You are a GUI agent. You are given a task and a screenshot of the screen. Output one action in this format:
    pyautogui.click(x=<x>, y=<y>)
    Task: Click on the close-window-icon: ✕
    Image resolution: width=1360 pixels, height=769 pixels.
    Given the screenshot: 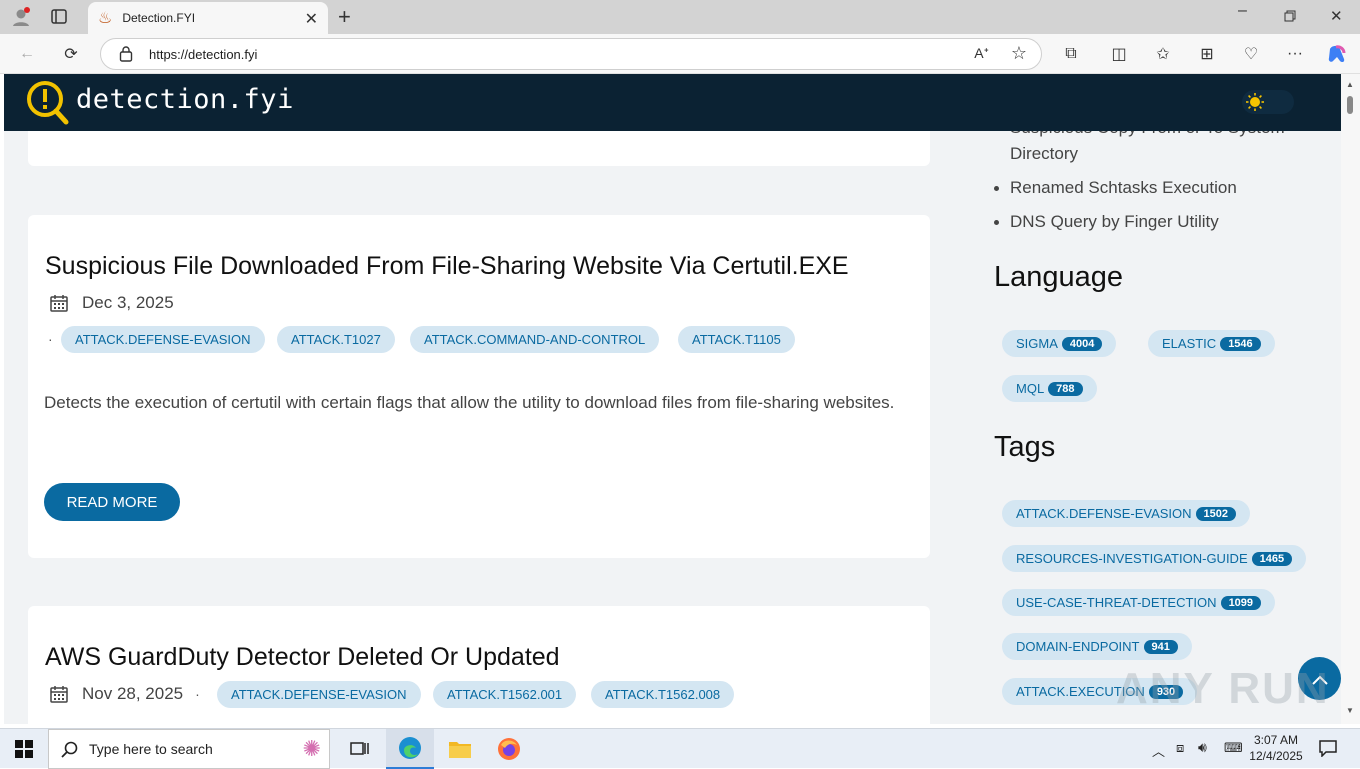 What is the action you would take?
    pyautogui.click(x=1336, y=16)
    